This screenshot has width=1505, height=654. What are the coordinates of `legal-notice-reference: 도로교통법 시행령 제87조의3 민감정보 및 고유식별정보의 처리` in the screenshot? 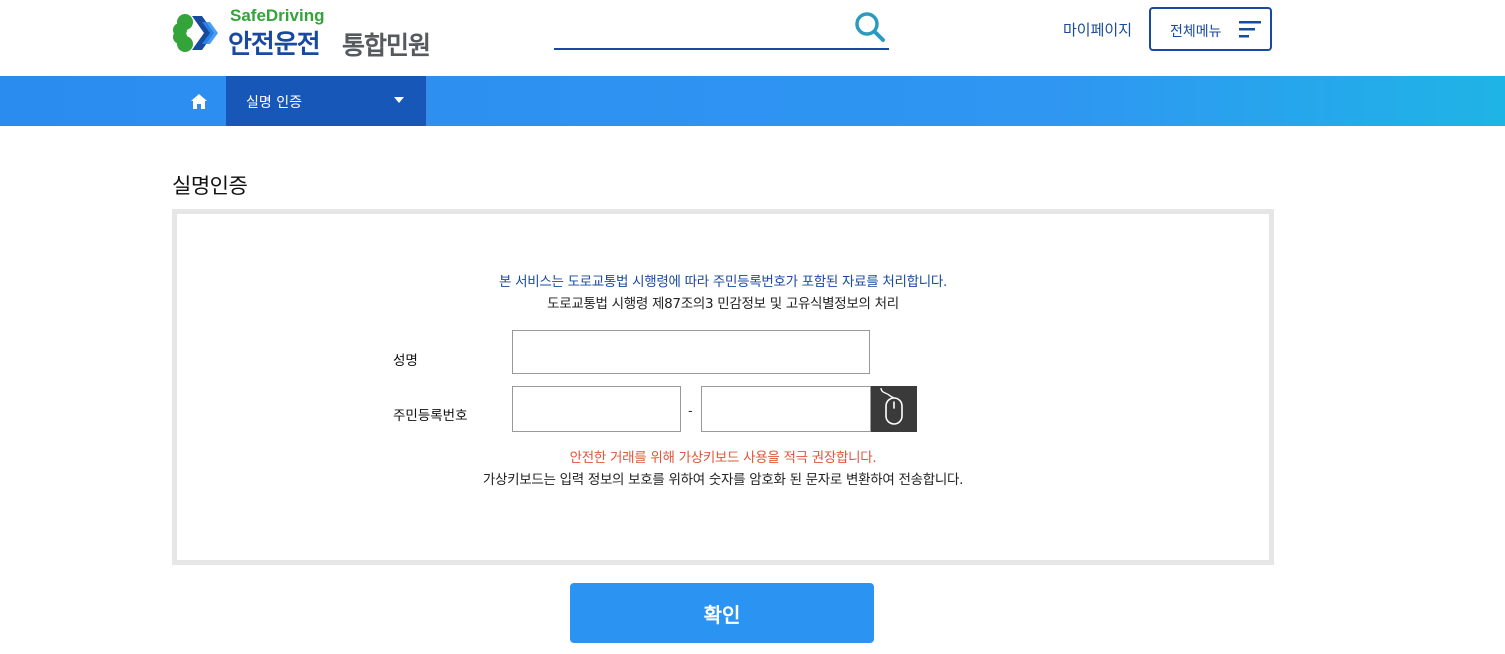 It's located at (723, 304).